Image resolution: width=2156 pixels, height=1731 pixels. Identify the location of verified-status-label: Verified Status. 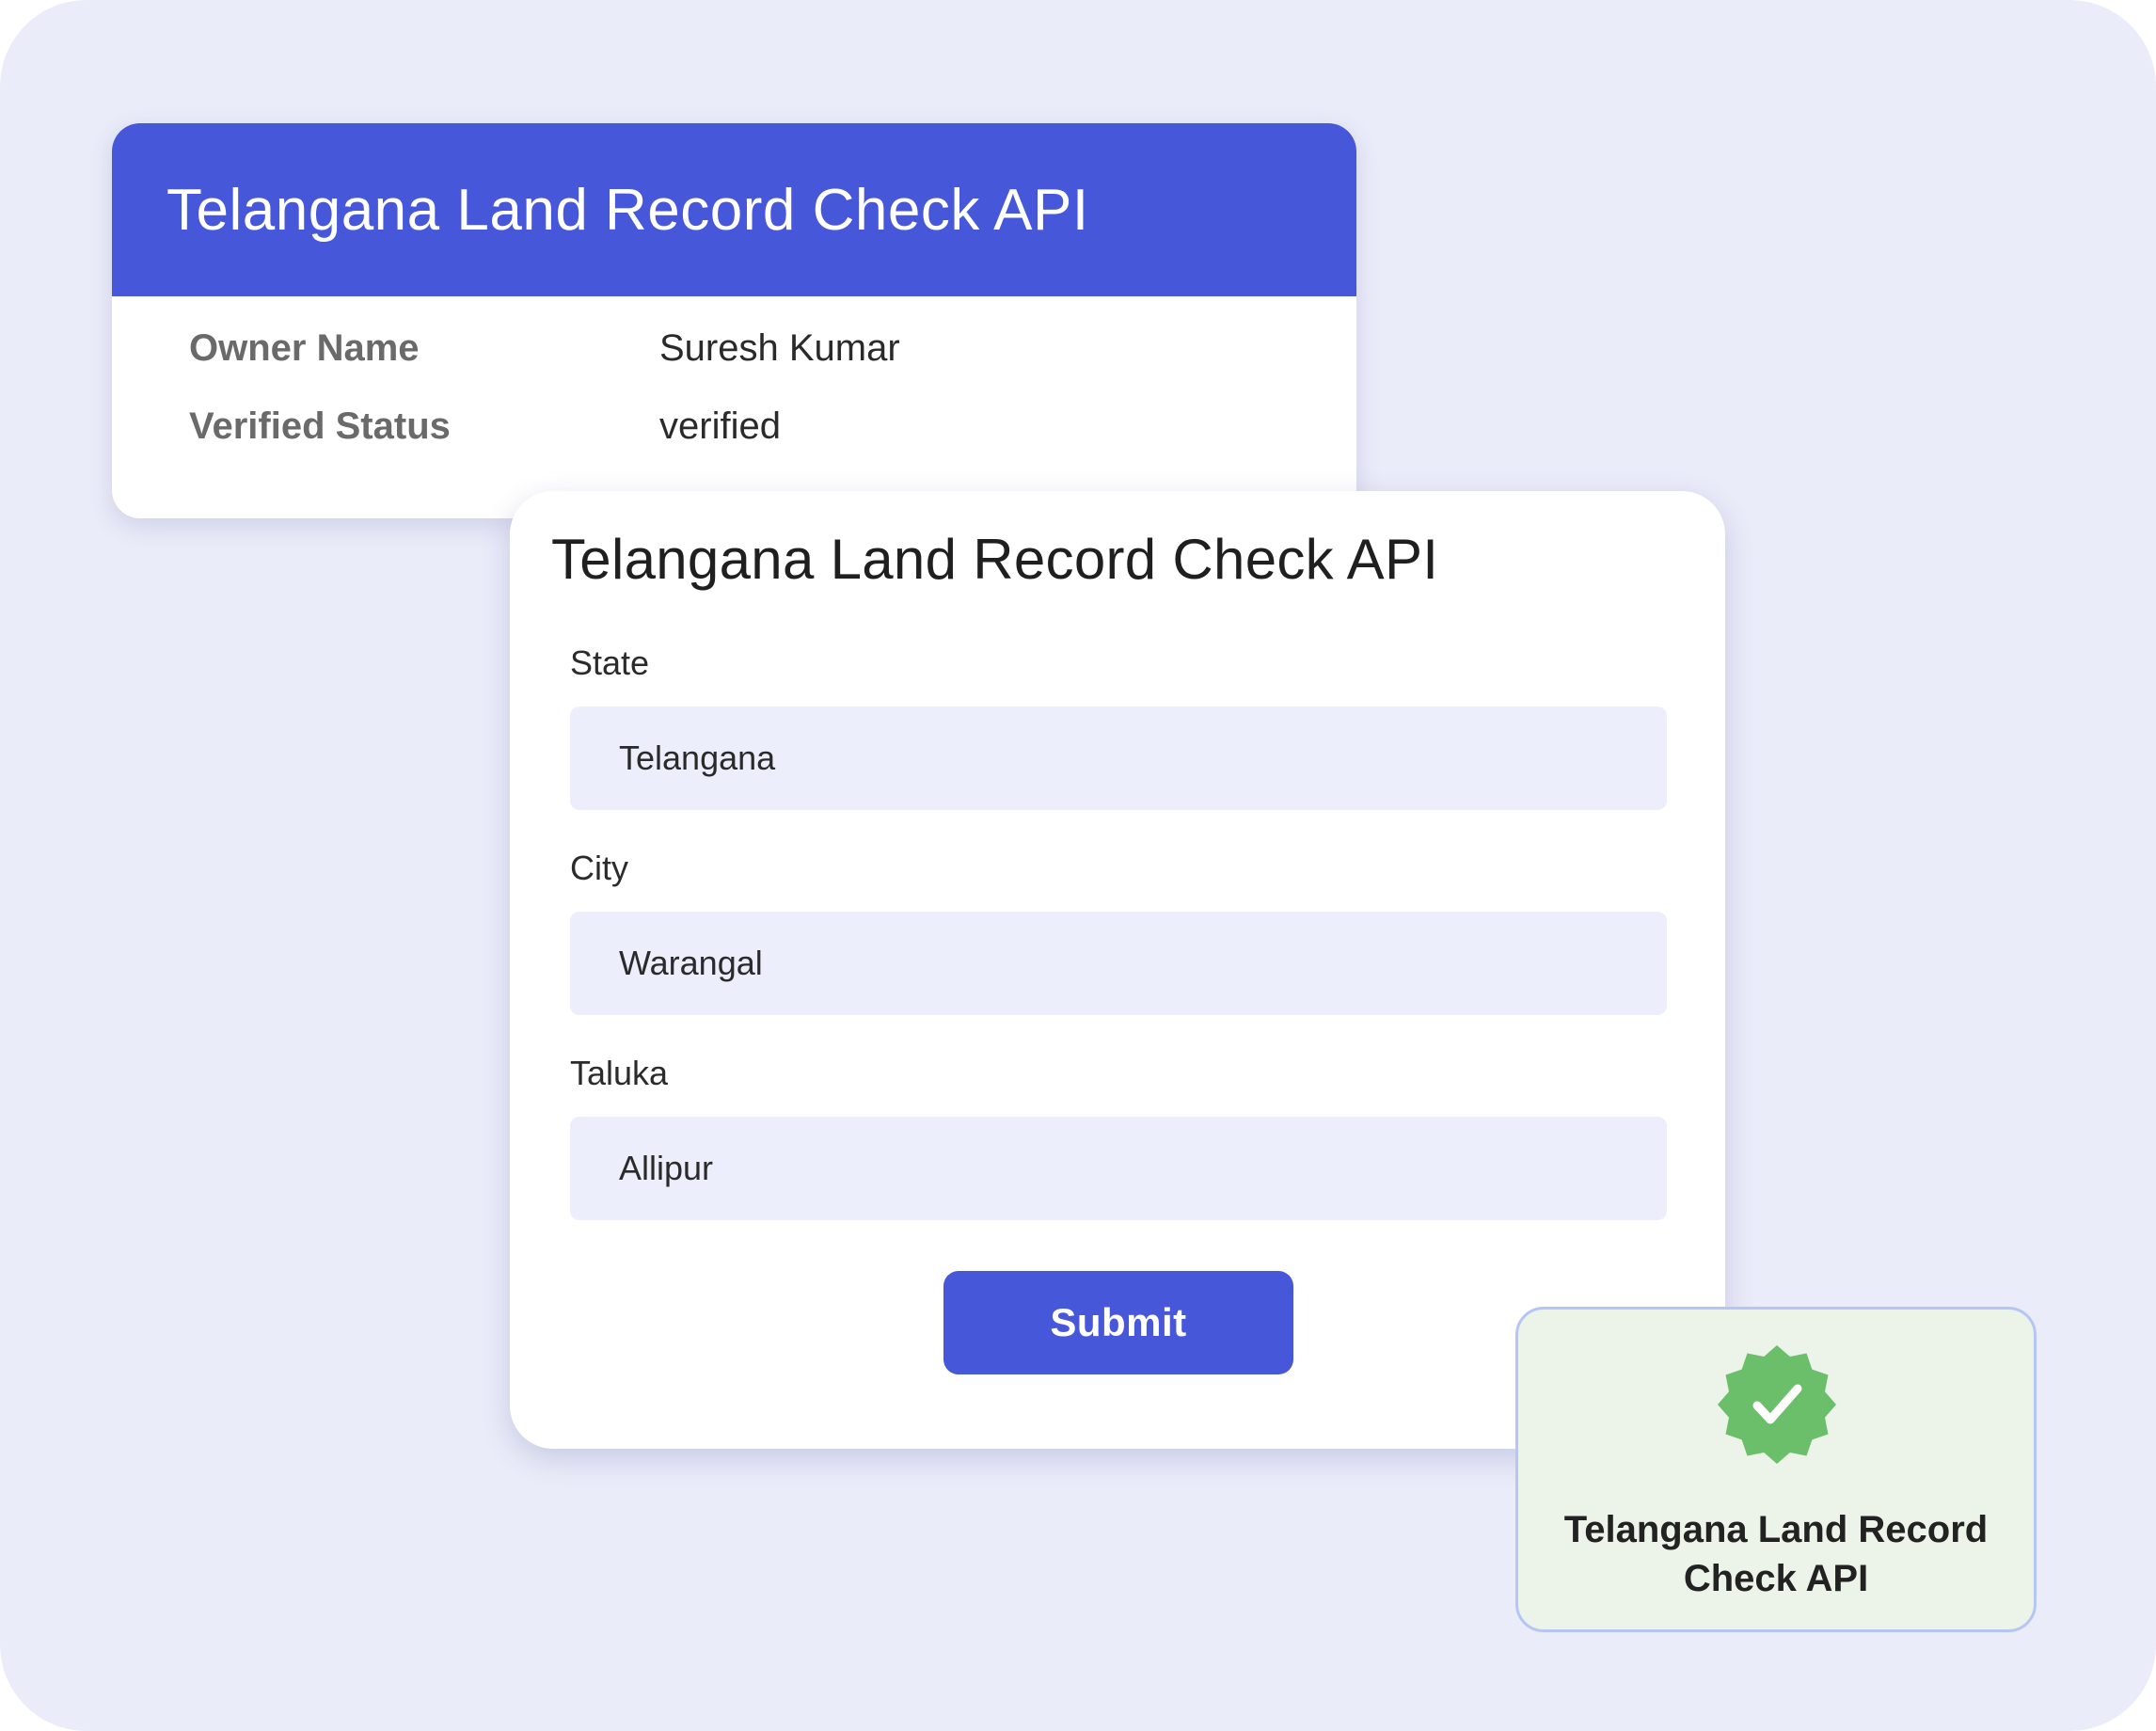
(320, 426).